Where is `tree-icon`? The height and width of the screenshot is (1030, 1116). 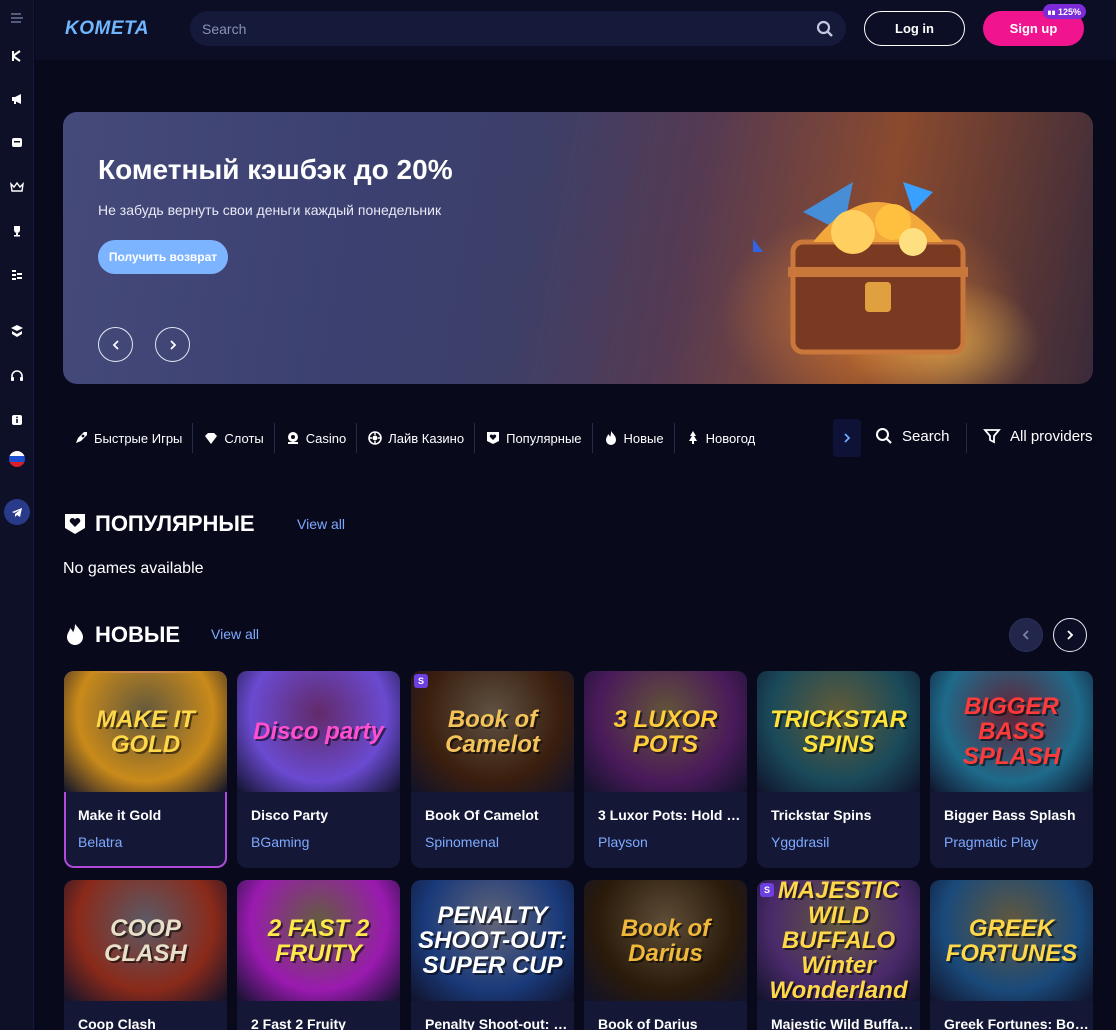 tree-icon is located at coordinates (692, 437).